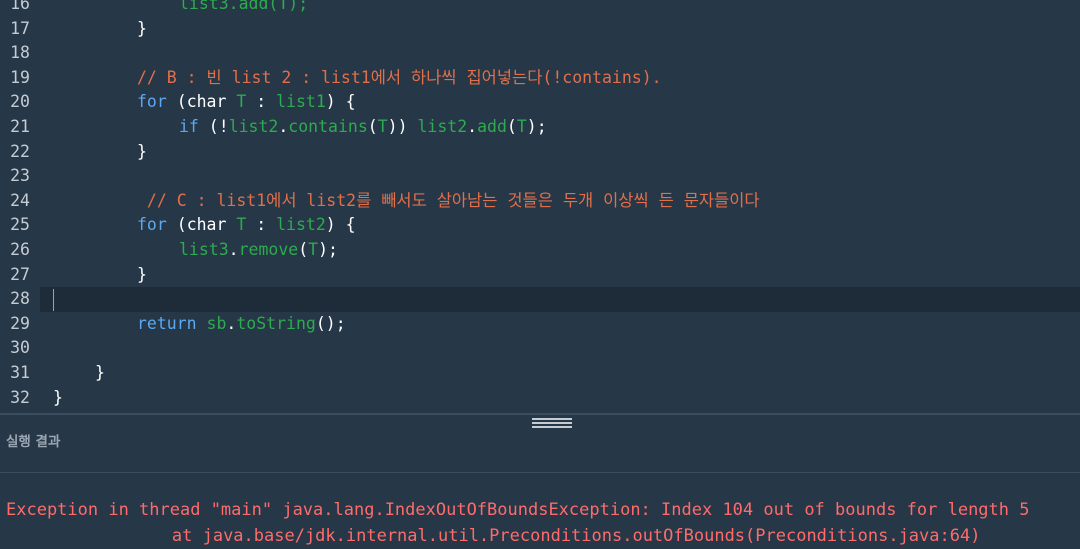 Image resolution: width=1080 pixels, height=549 pixels. Describe the element at coordinates (540, 29) in the screenshot. I see `code-line: 17}` at that location.